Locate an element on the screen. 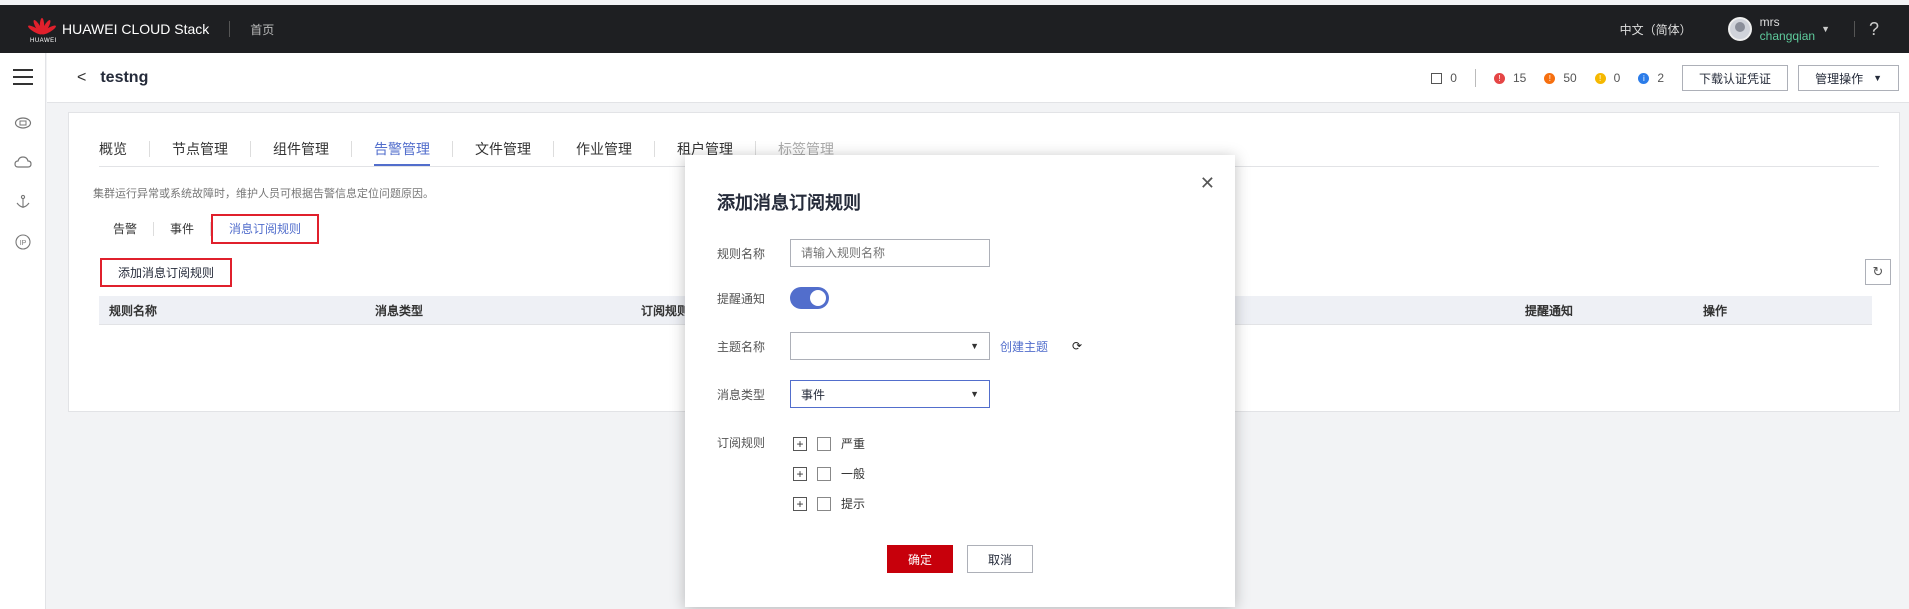 The image size is (1909, 609). host-icon is located at coordinates (1437, 78).